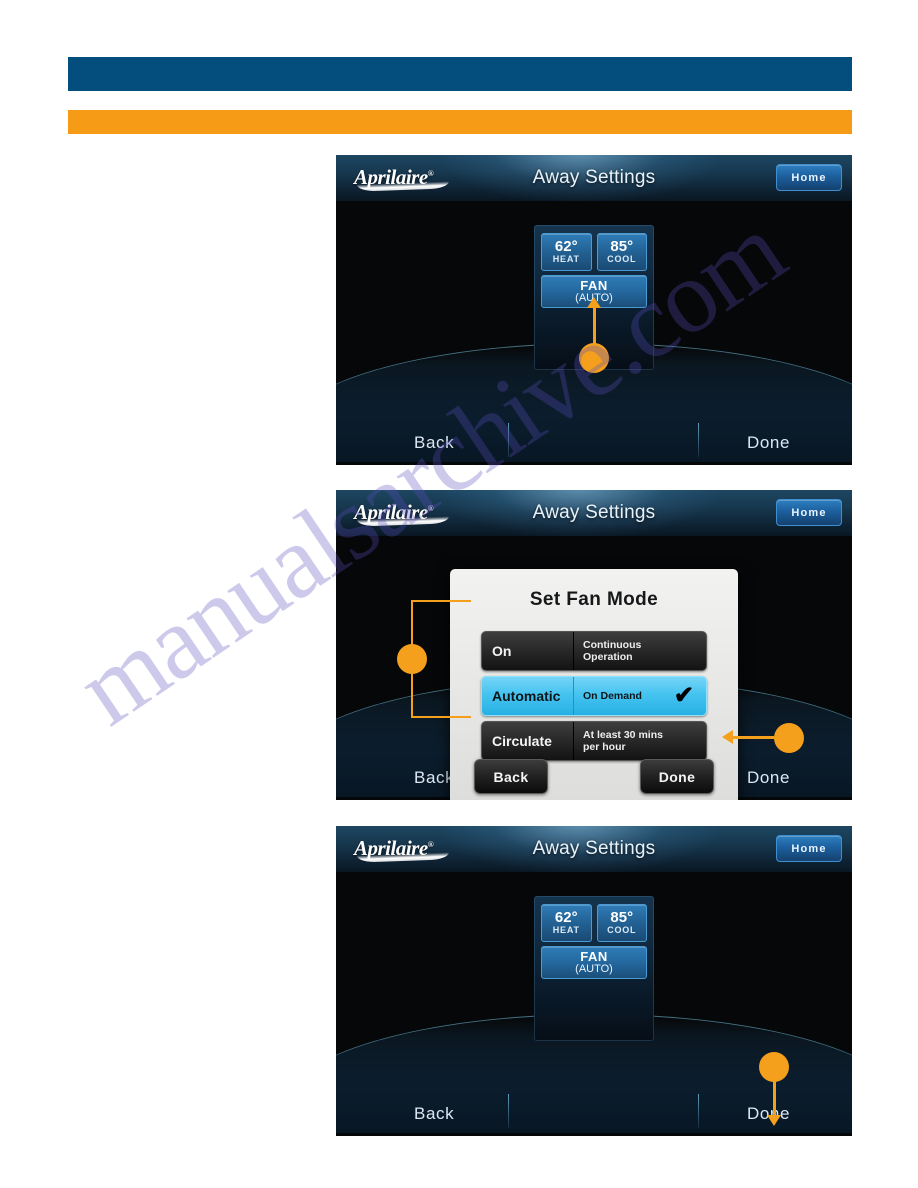  What do you see at coordinates (622, 246) in the screenshot?
I see `cool-temp-value-1: 85°` at bounding box center [622, 246].